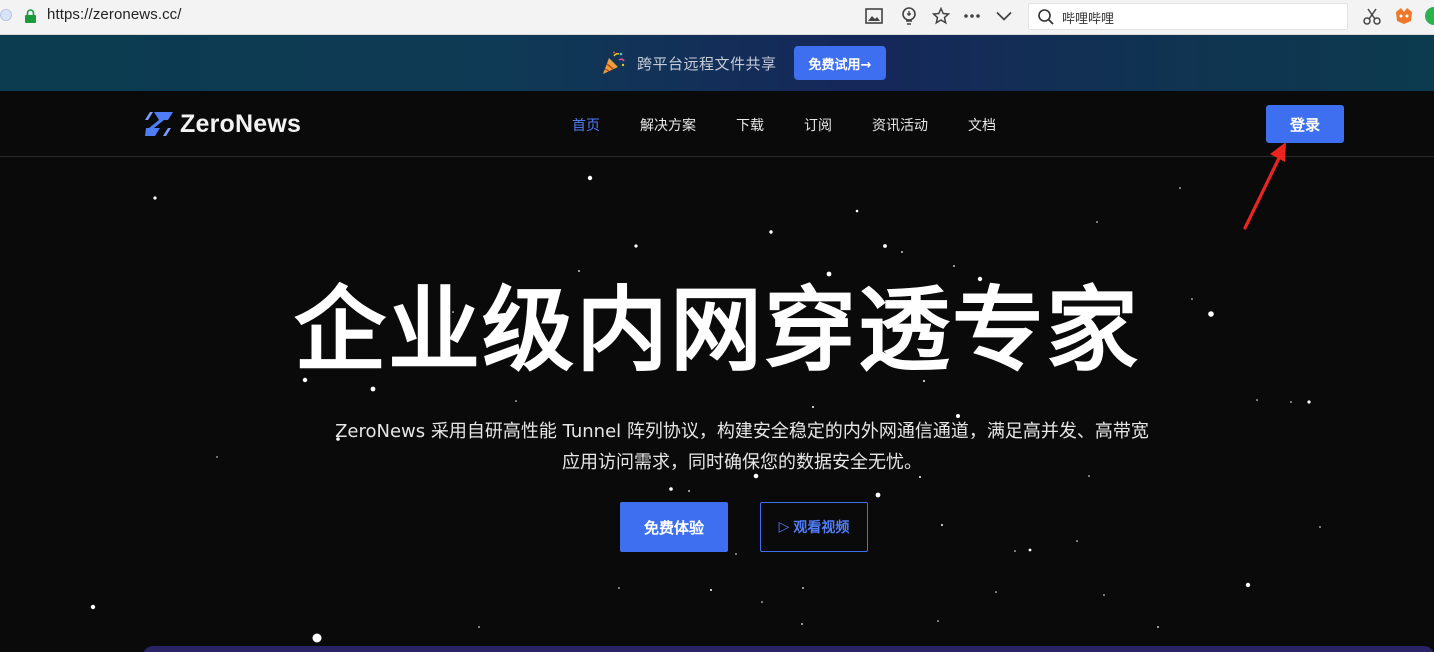 The height and width of the screenshot is (652, 1434). I want to click on nav-item-solutions: 解决方案, so click(668, 125).